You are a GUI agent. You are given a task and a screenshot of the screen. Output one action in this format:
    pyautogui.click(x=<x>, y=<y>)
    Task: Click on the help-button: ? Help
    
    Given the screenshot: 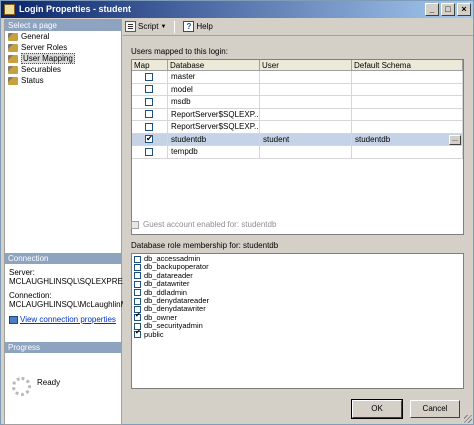 What is the action you would take?
    pyautogui.click(x=198, y=26)
    